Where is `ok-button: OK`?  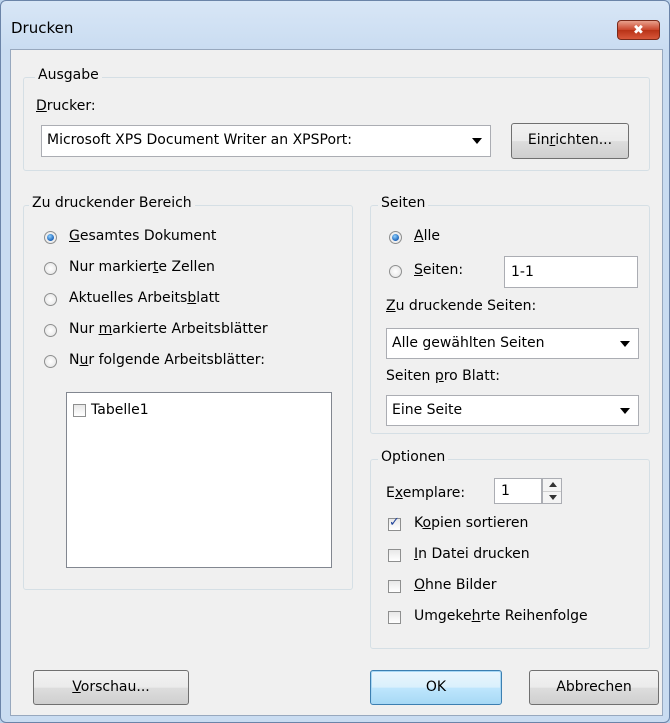 ok-button: OK is located at coordinates (436, 687).